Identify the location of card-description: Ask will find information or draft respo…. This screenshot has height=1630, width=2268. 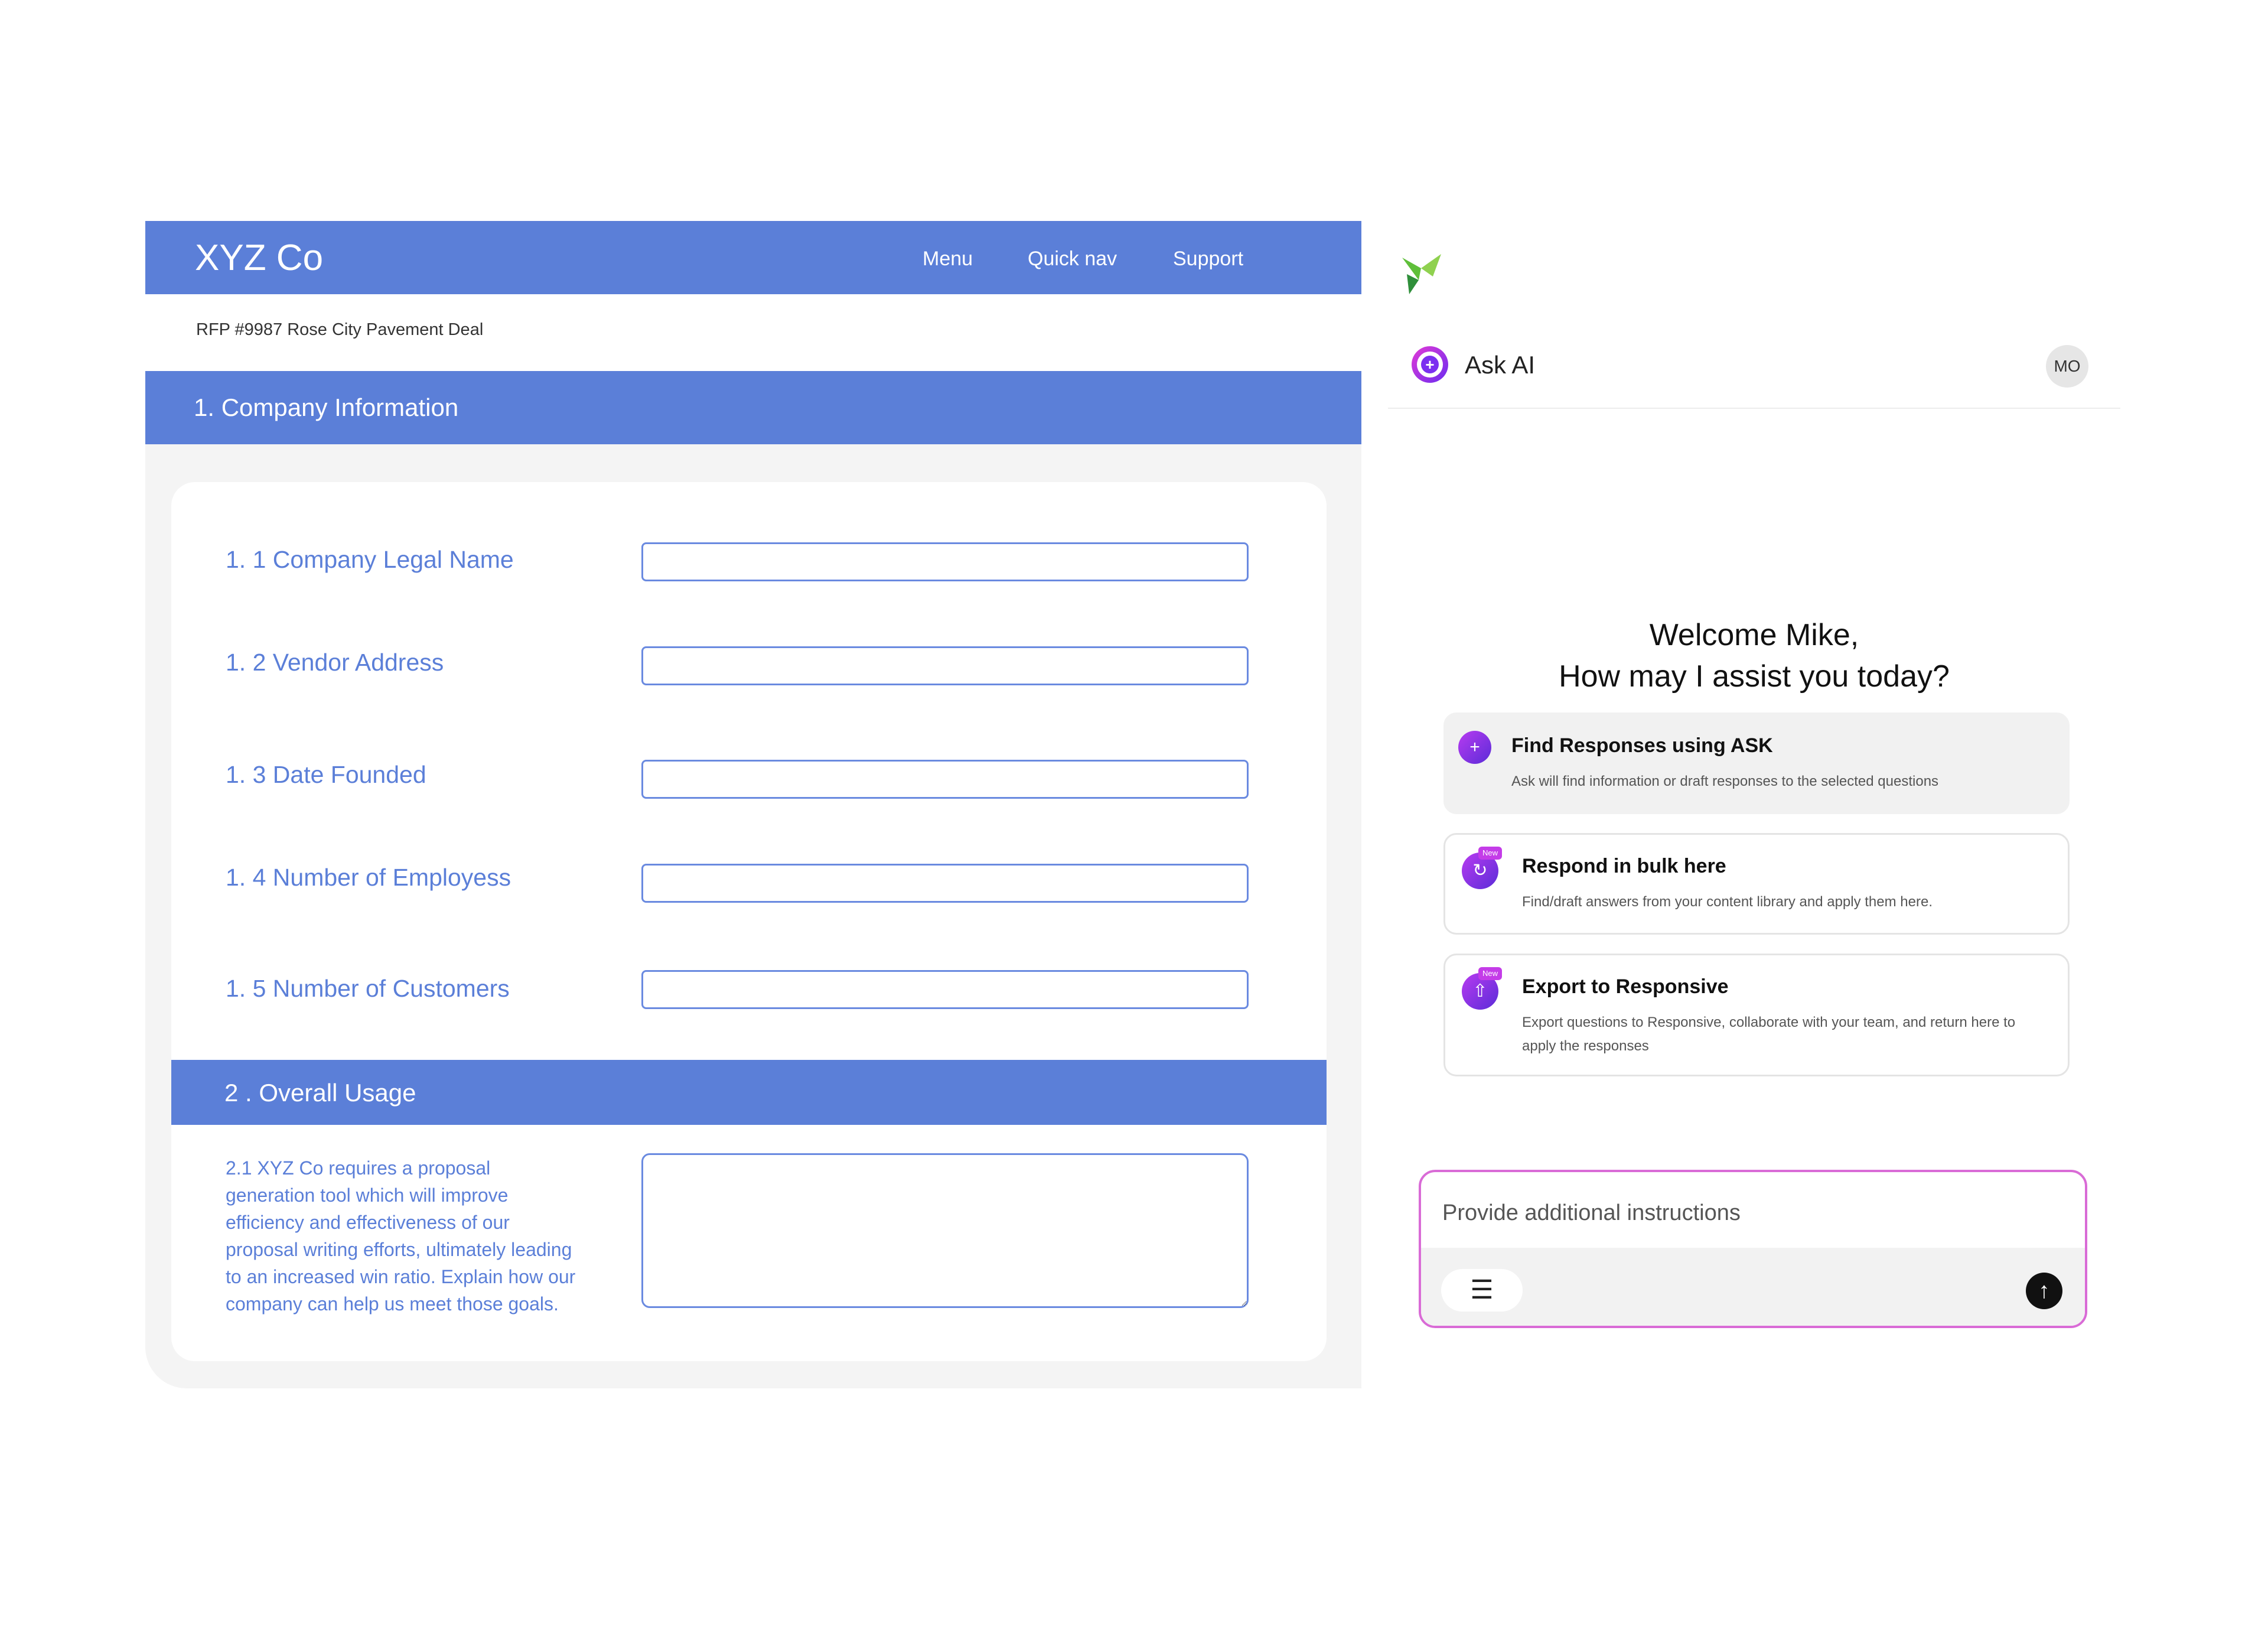
(1725, 781).